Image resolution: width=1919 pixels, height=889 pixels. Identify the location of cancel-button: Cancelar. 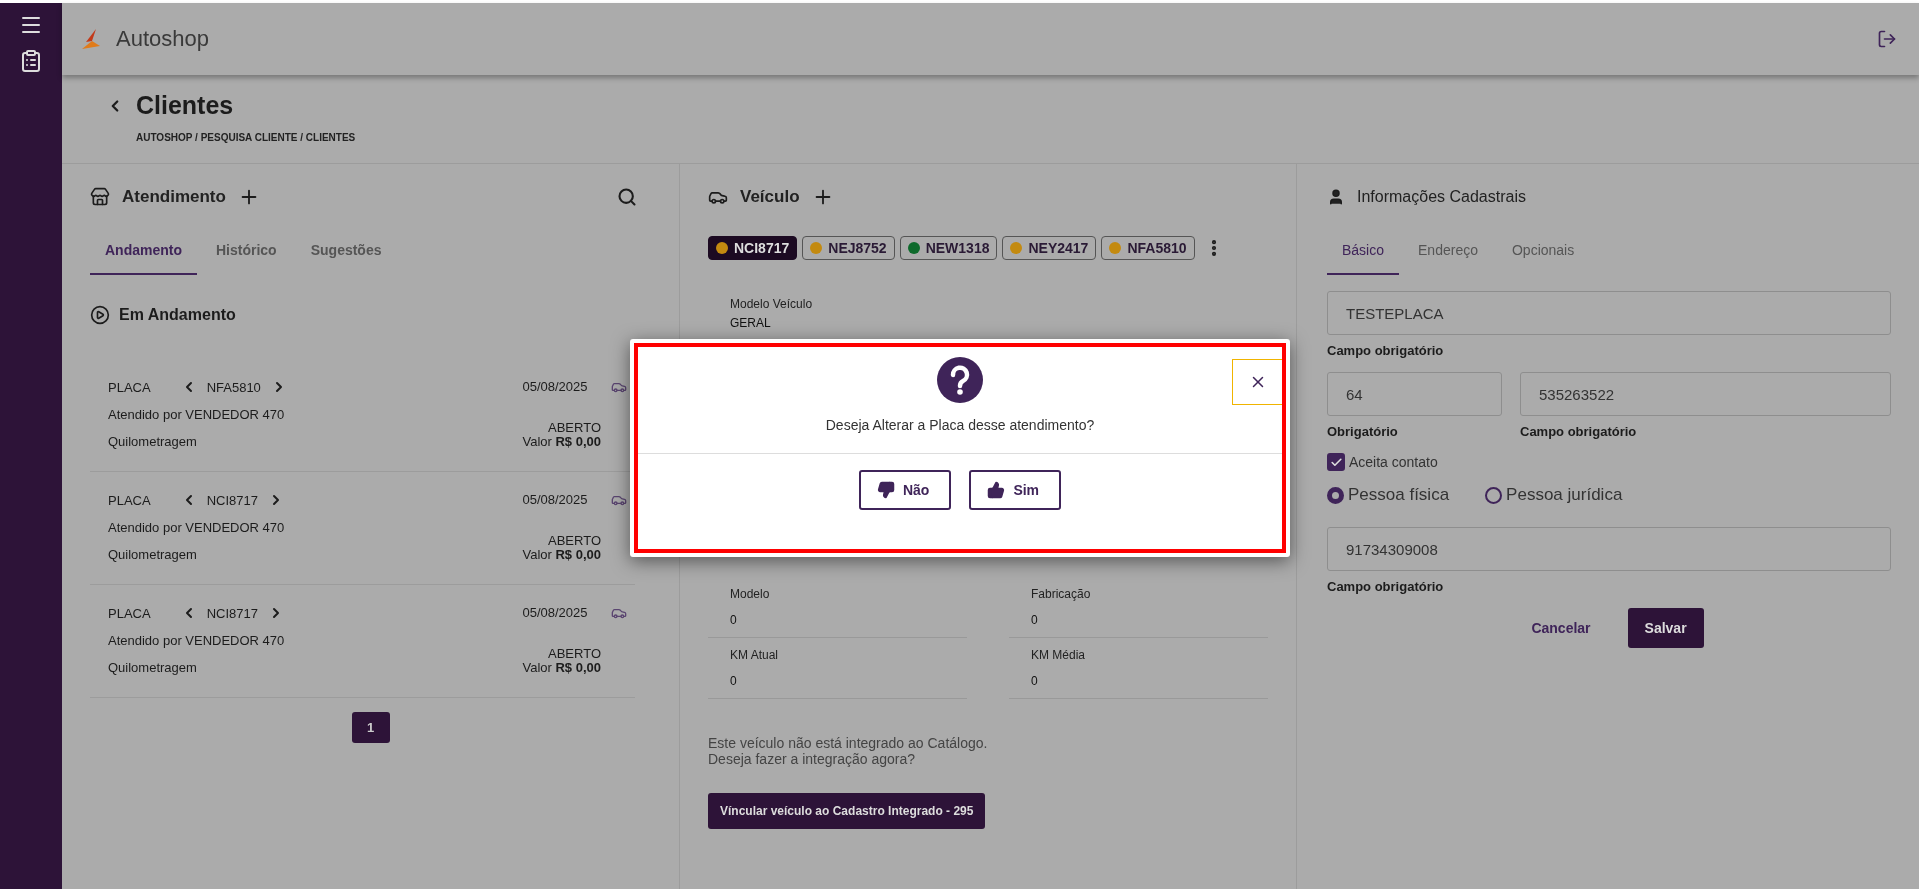
(1561, 628).